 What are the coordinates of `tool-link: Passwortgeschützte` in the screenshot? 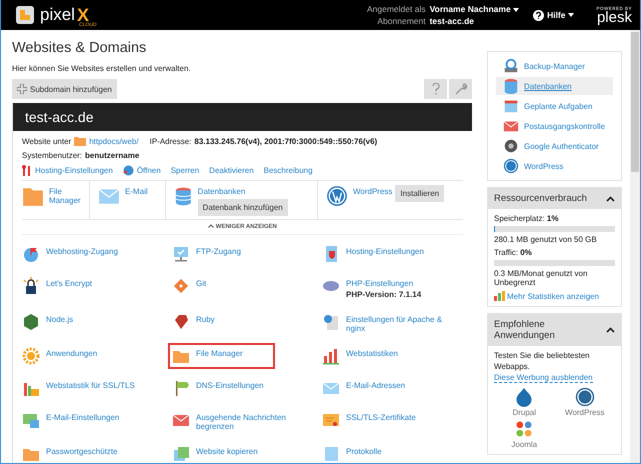 It's located at (102, 451).